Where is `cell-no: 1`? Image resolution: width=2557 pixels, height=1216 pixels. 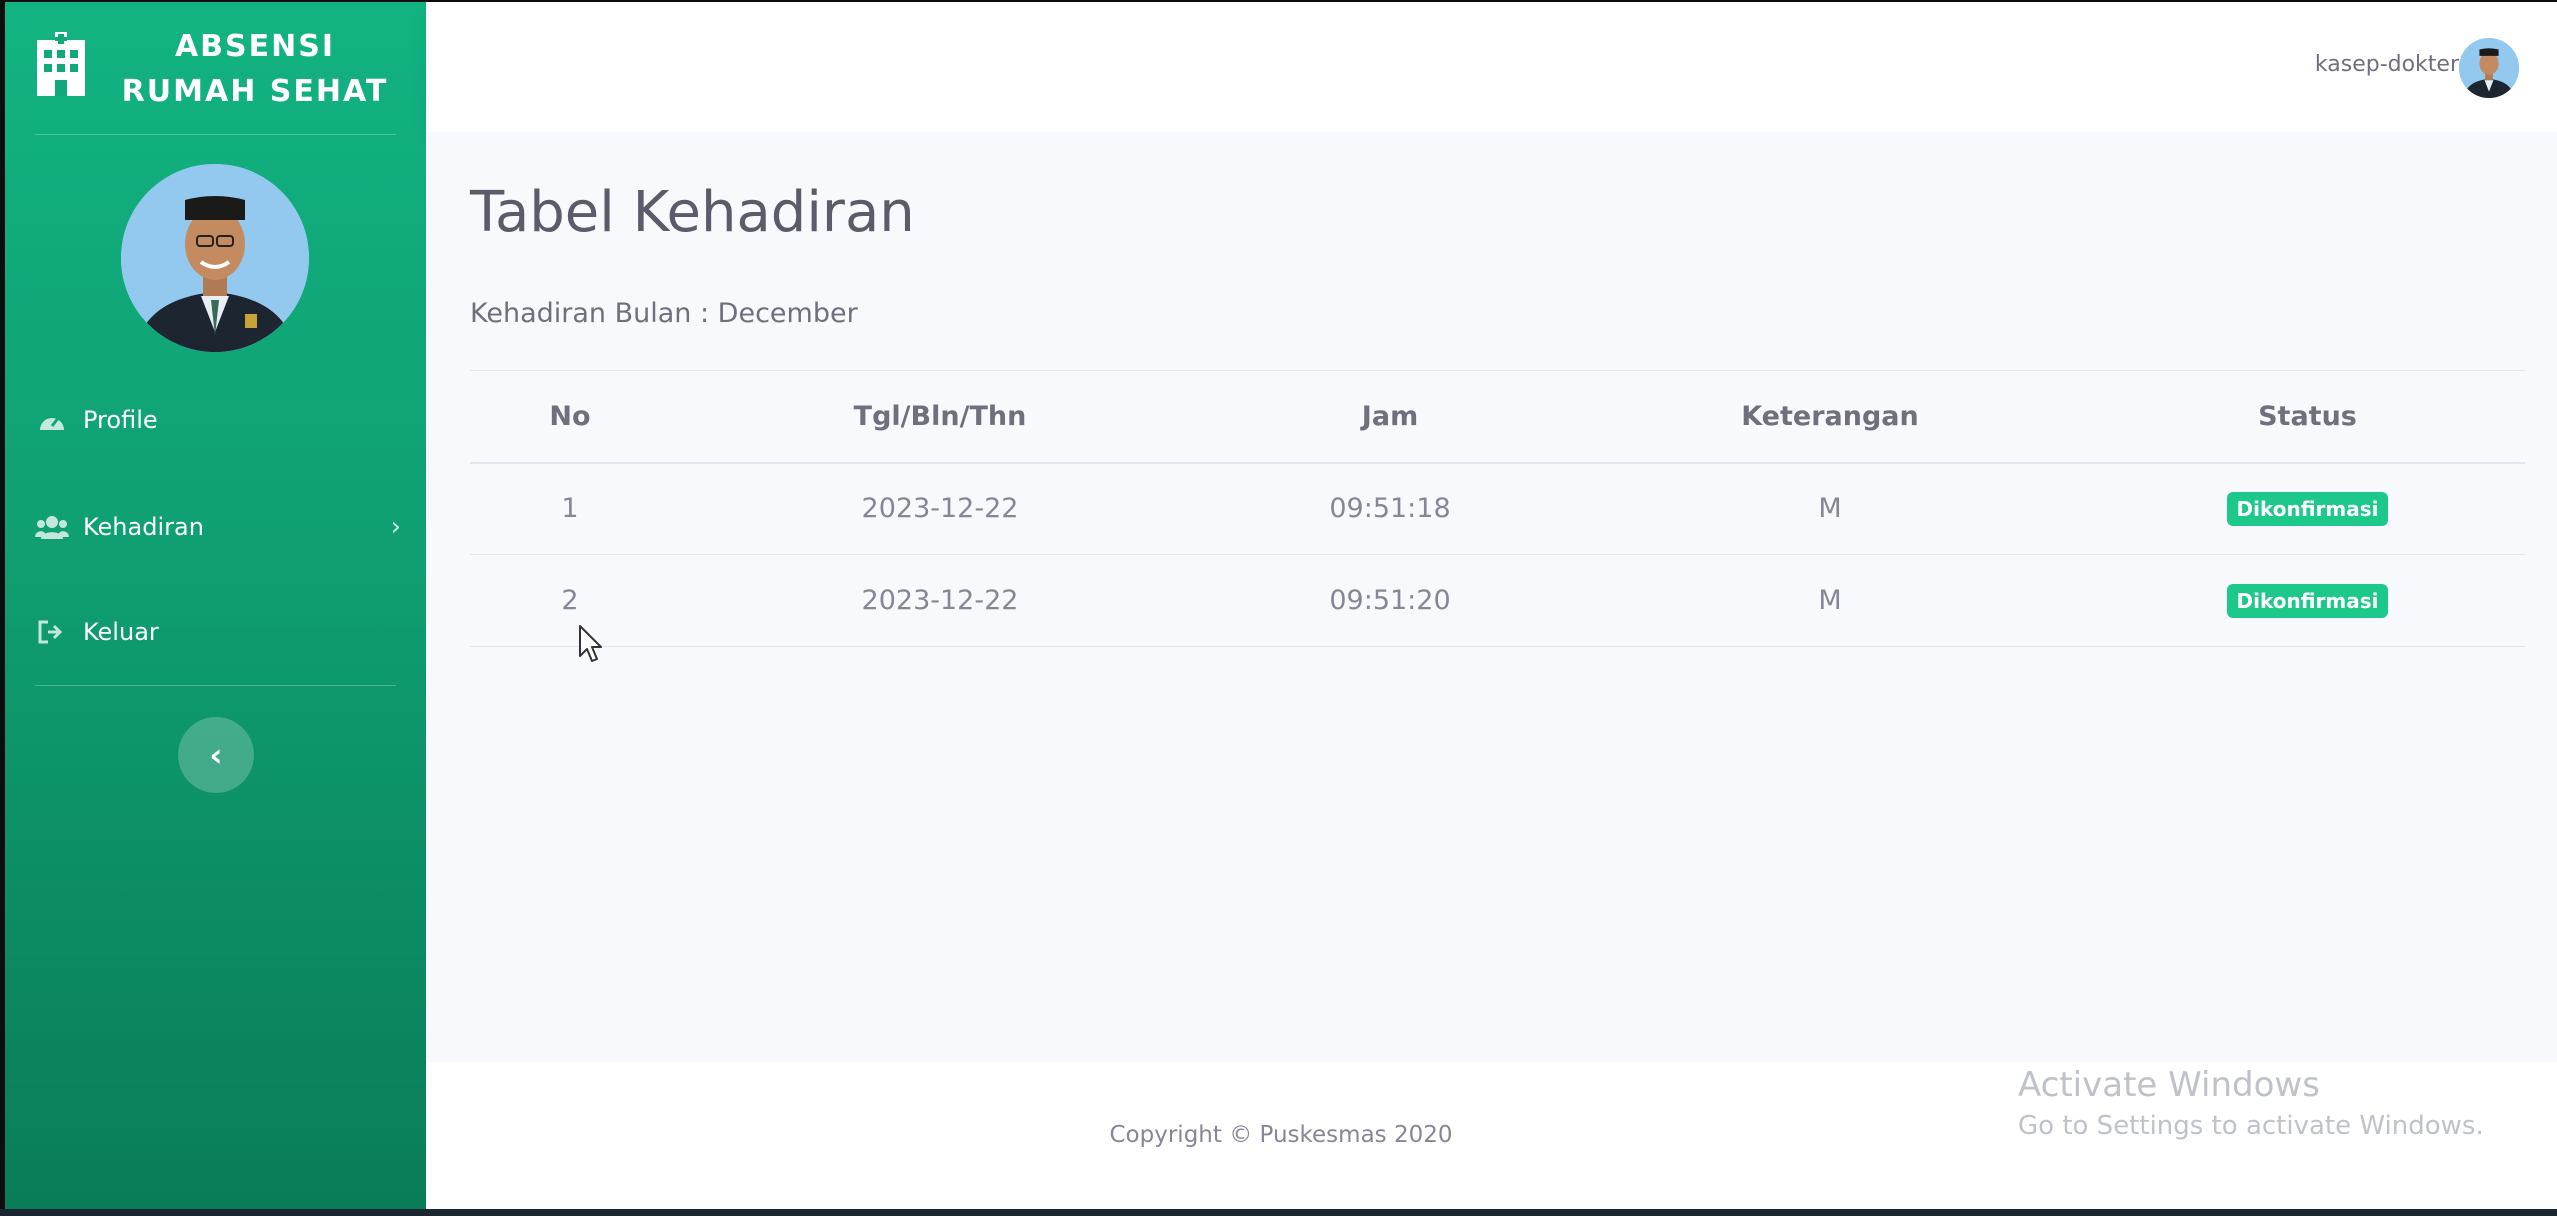 cell-no: 1 is located at coordinates (570, 508).